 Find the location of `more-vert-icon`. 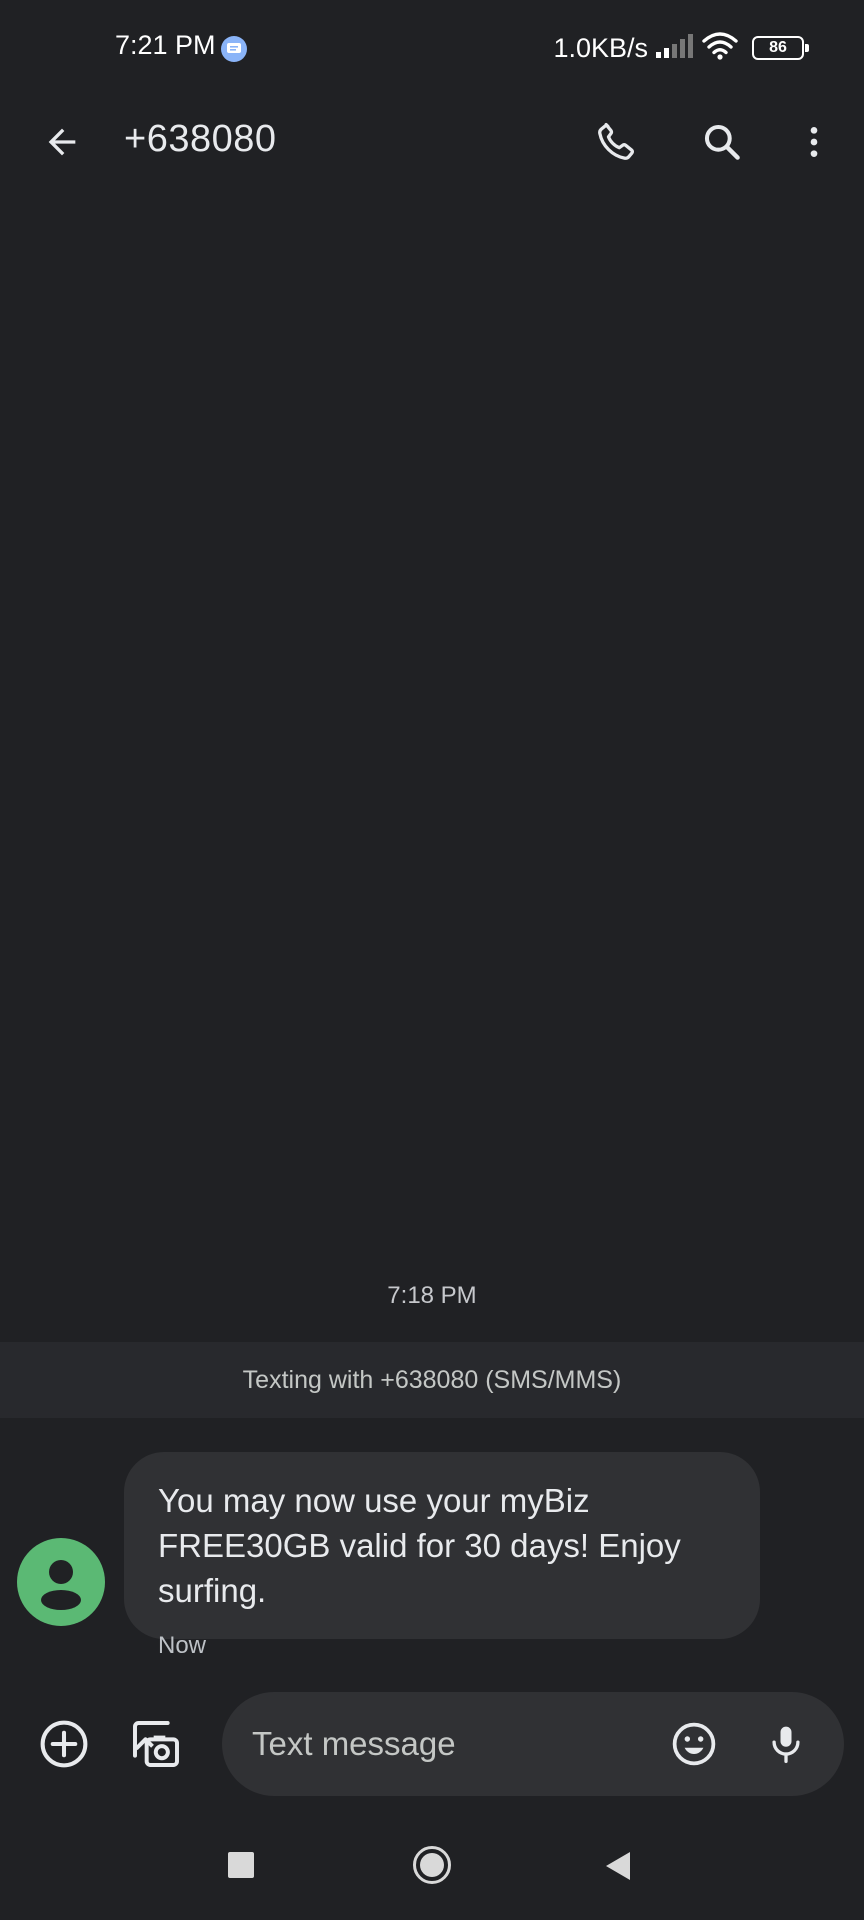

more-vert-icon is located at coordinates (814, 142).